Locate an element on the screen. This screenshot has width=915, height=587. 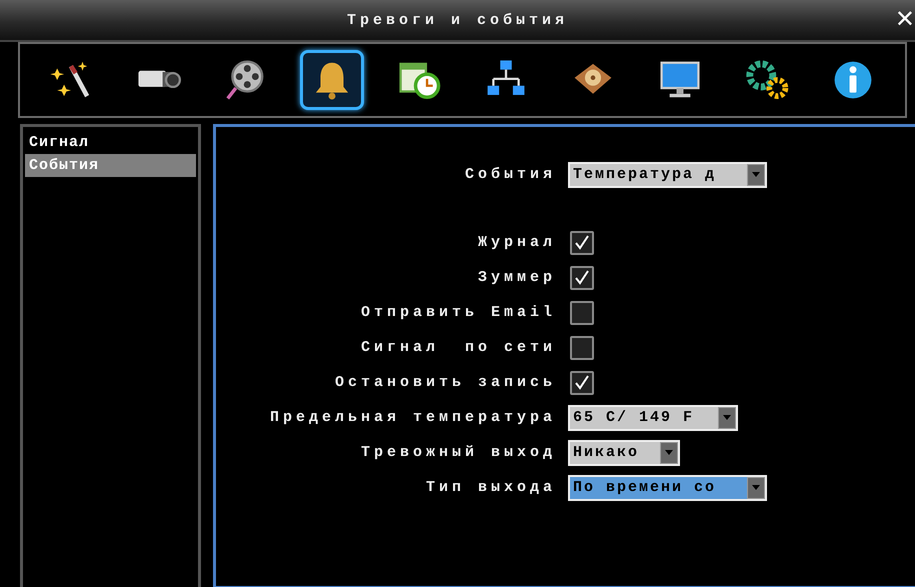
dropdown: 65 C/ 149 F is located at coordinates (653, 417).